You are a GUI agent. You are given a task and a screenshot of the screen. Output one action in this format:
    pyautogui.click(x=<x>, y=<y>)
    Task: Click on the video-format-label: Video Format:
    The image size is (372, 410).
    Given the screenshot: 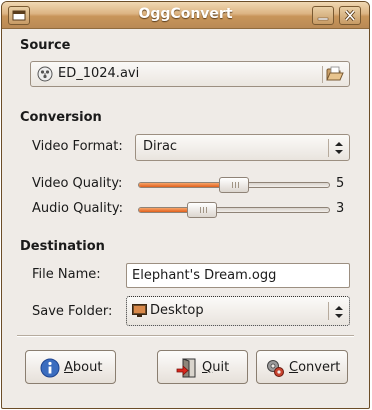 What is the action you would take?
    pyautogui.click(x=77, y=146)
    